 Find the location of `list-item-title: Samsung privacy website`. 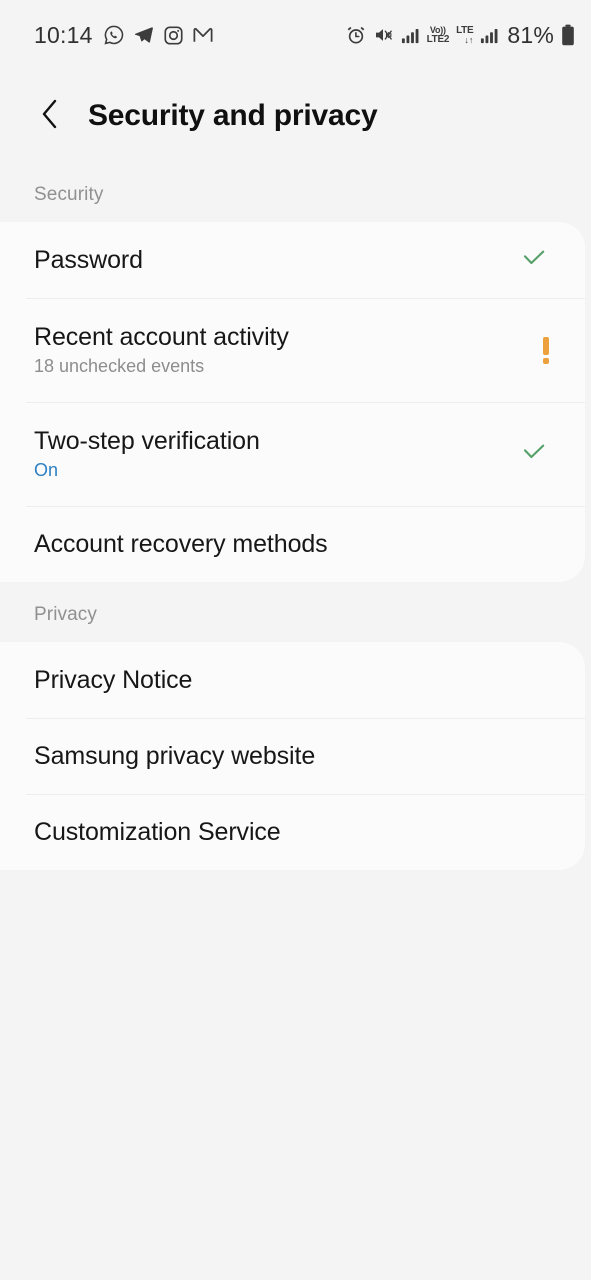

list-item-title: Samsung privacy website is located at coordinates (175, 755).